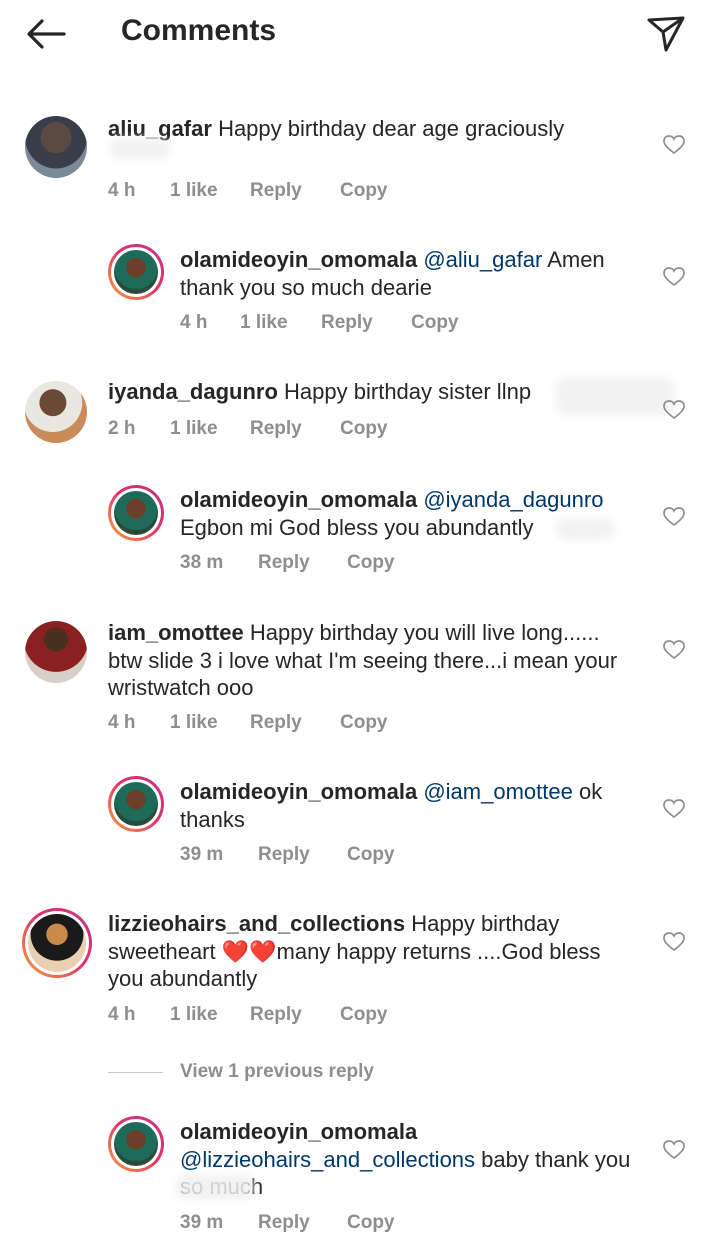 The height and width of the screenshot is (1241, 720). Describe the element at coordinates (360, 35) in the screenshot. I see `top-bar: Comments` at that location.